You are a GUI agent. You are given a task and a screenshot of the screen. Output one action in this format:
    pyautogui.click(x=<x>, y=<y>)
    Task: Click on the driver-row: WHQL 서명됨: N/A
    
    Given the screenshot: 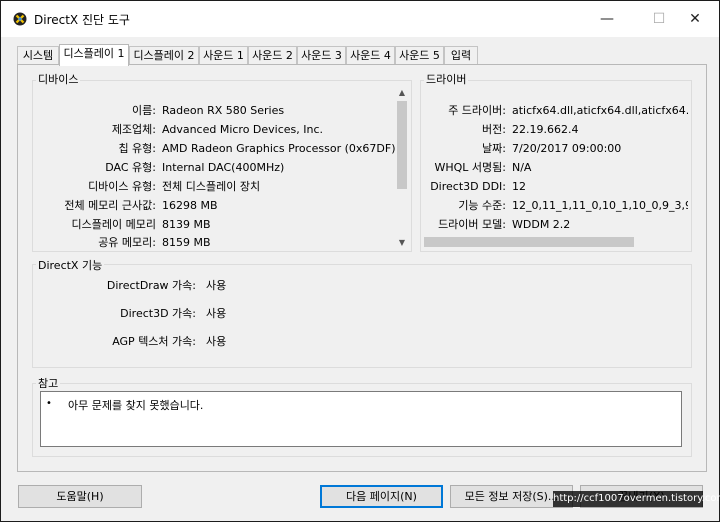 What is the action you would take?
    pyautogui.click(x=555, y=168)
    